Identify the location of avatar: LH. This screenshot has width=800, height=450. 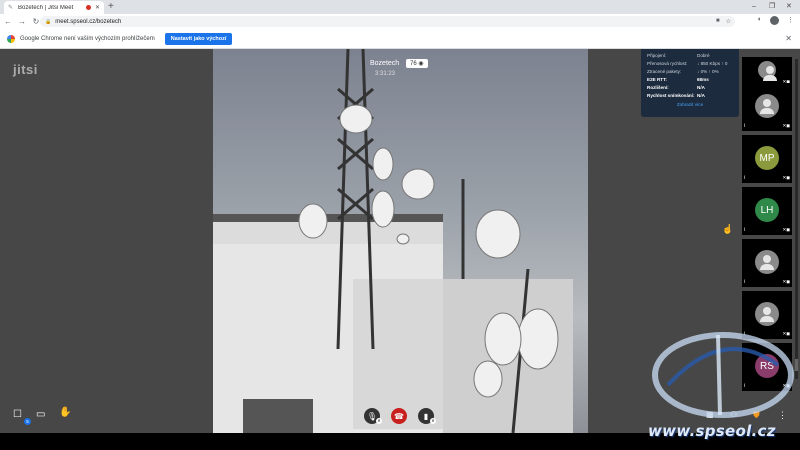
(767, 210).